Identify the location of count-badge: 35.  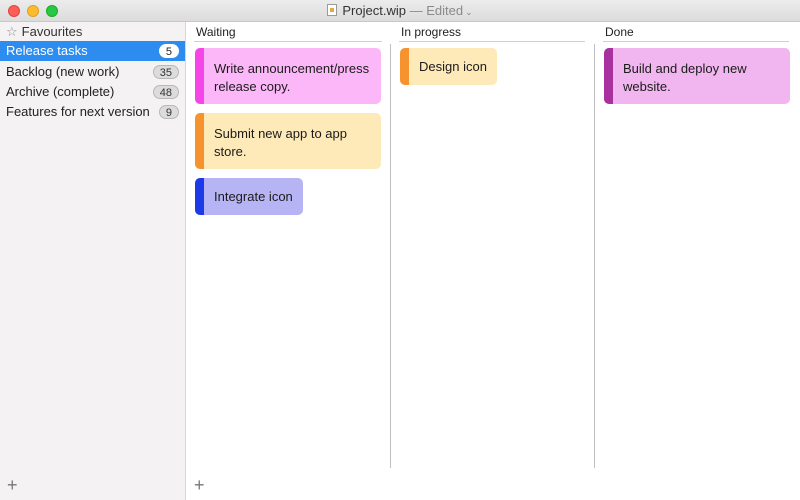
(165, 72).